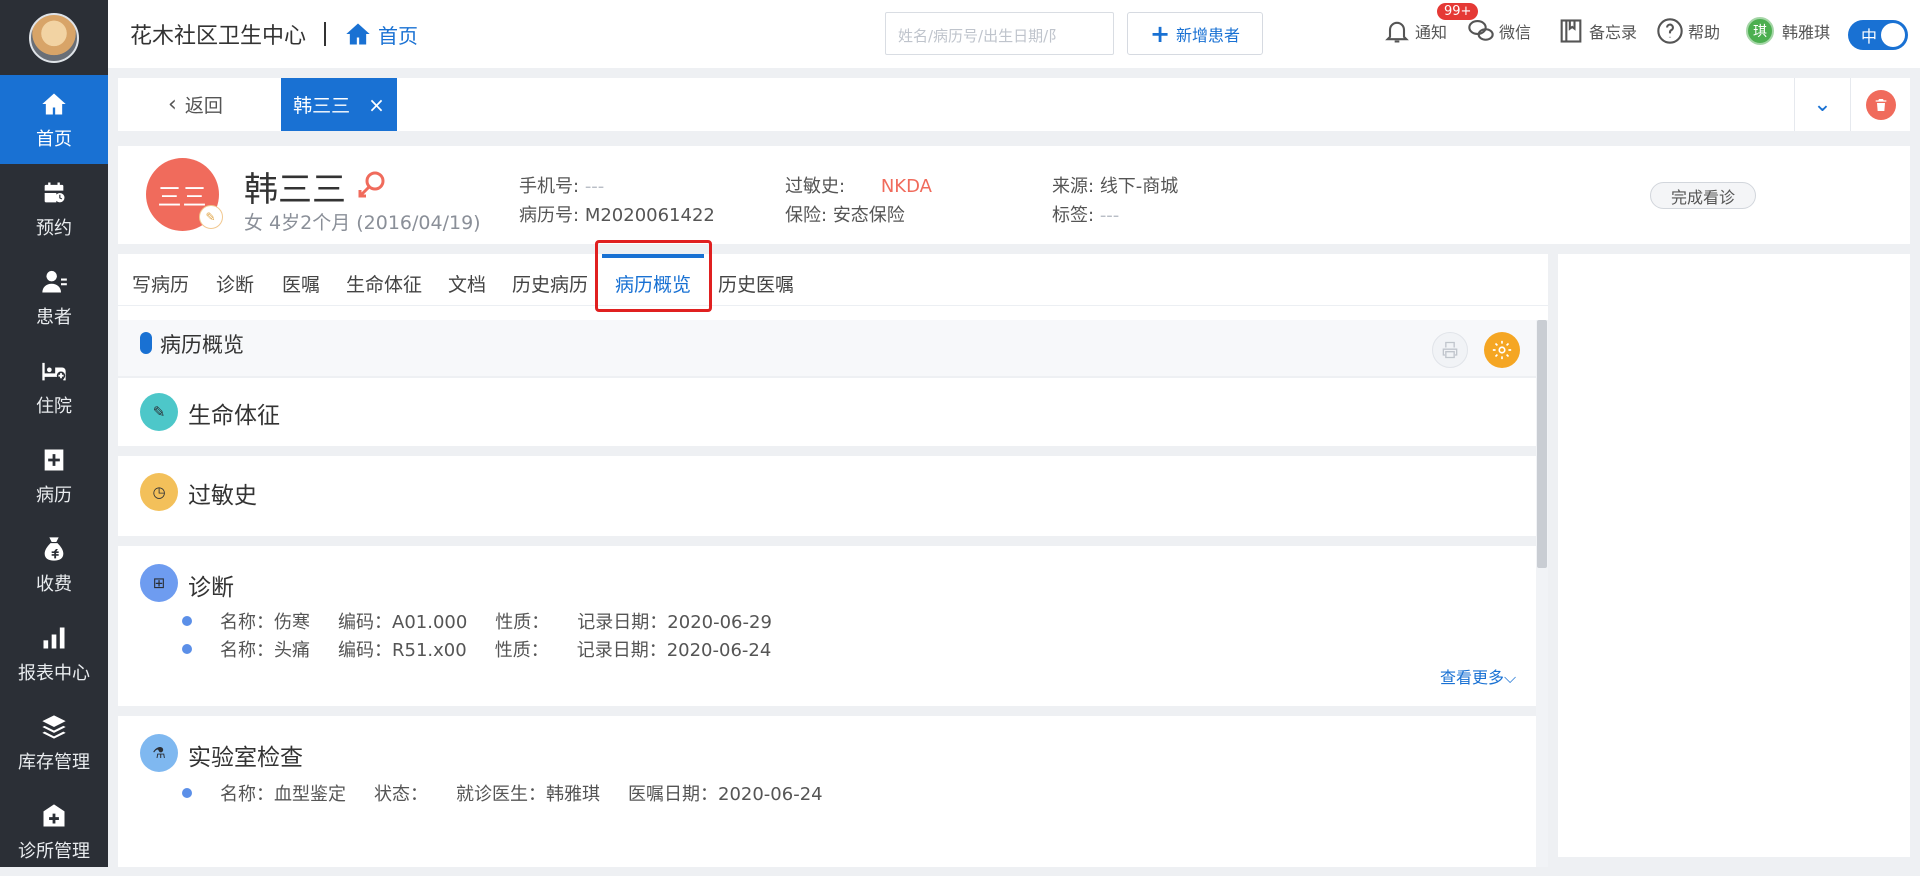 This screenshot has height=876, width=1920. I want to click on list-item: 名称：头痛 编码：R51.x00 性质： 记录日期：2020-06-24, so click(490, 649).